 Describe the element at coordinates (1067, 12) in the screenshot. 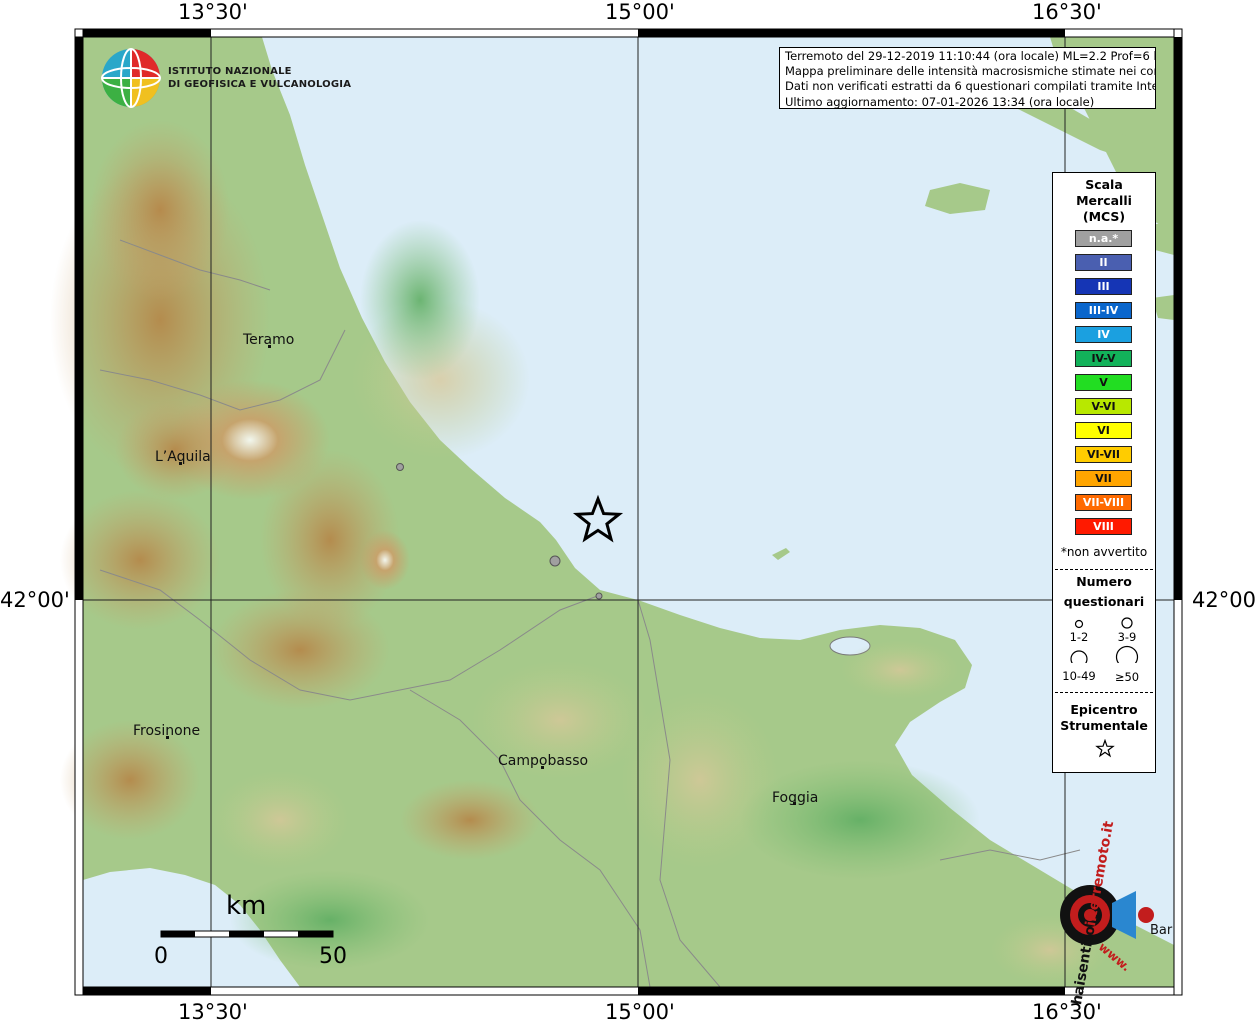

I see `coord-top-3: 16°30'` at that location.